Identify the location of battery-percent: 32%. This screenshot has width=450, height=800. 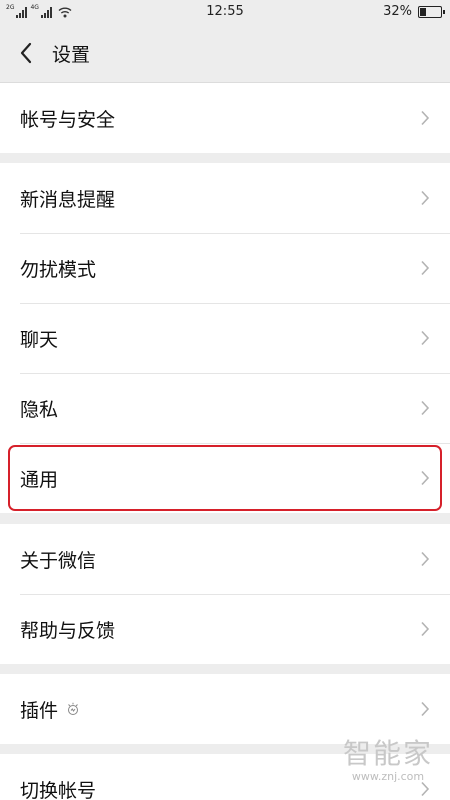
(397, 11).